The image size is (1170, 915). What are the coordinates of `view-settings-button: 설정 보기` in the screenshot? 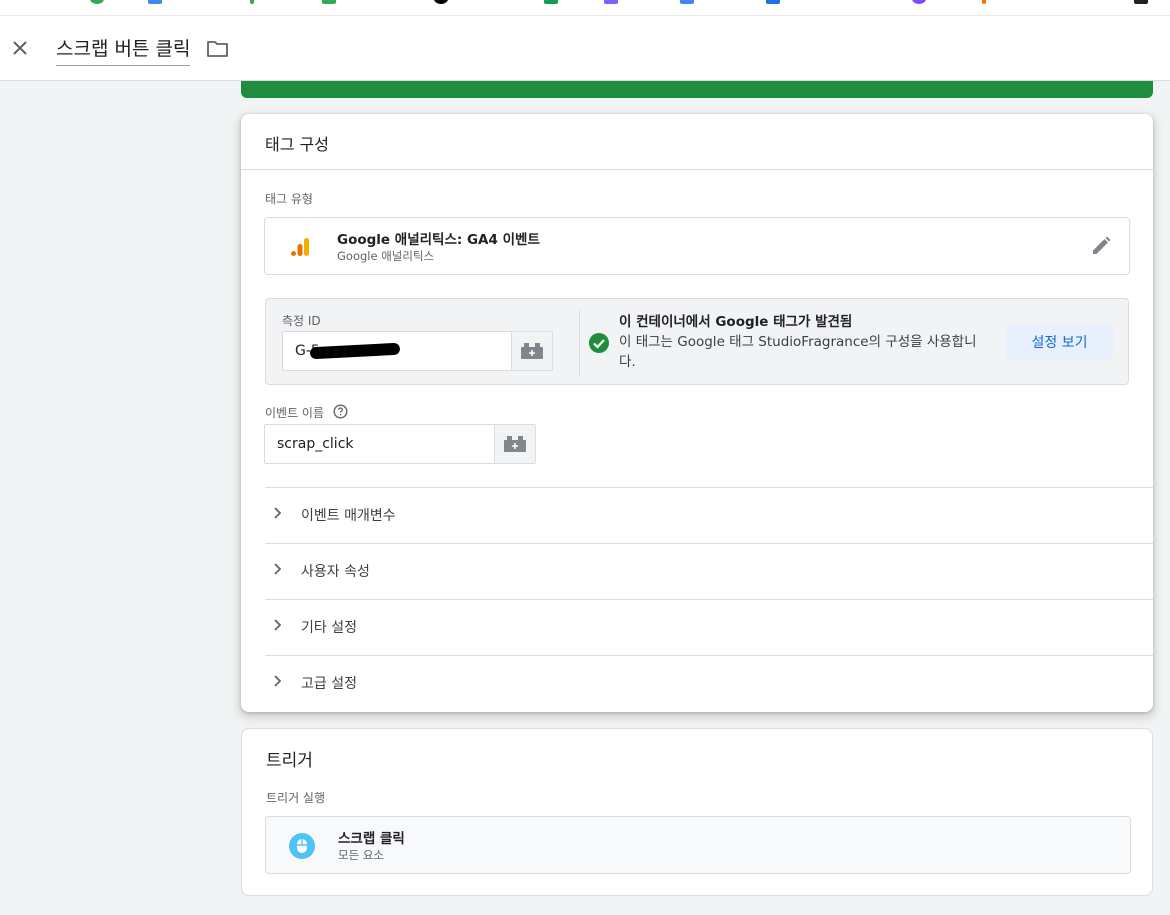 It's located at (1059, 342).